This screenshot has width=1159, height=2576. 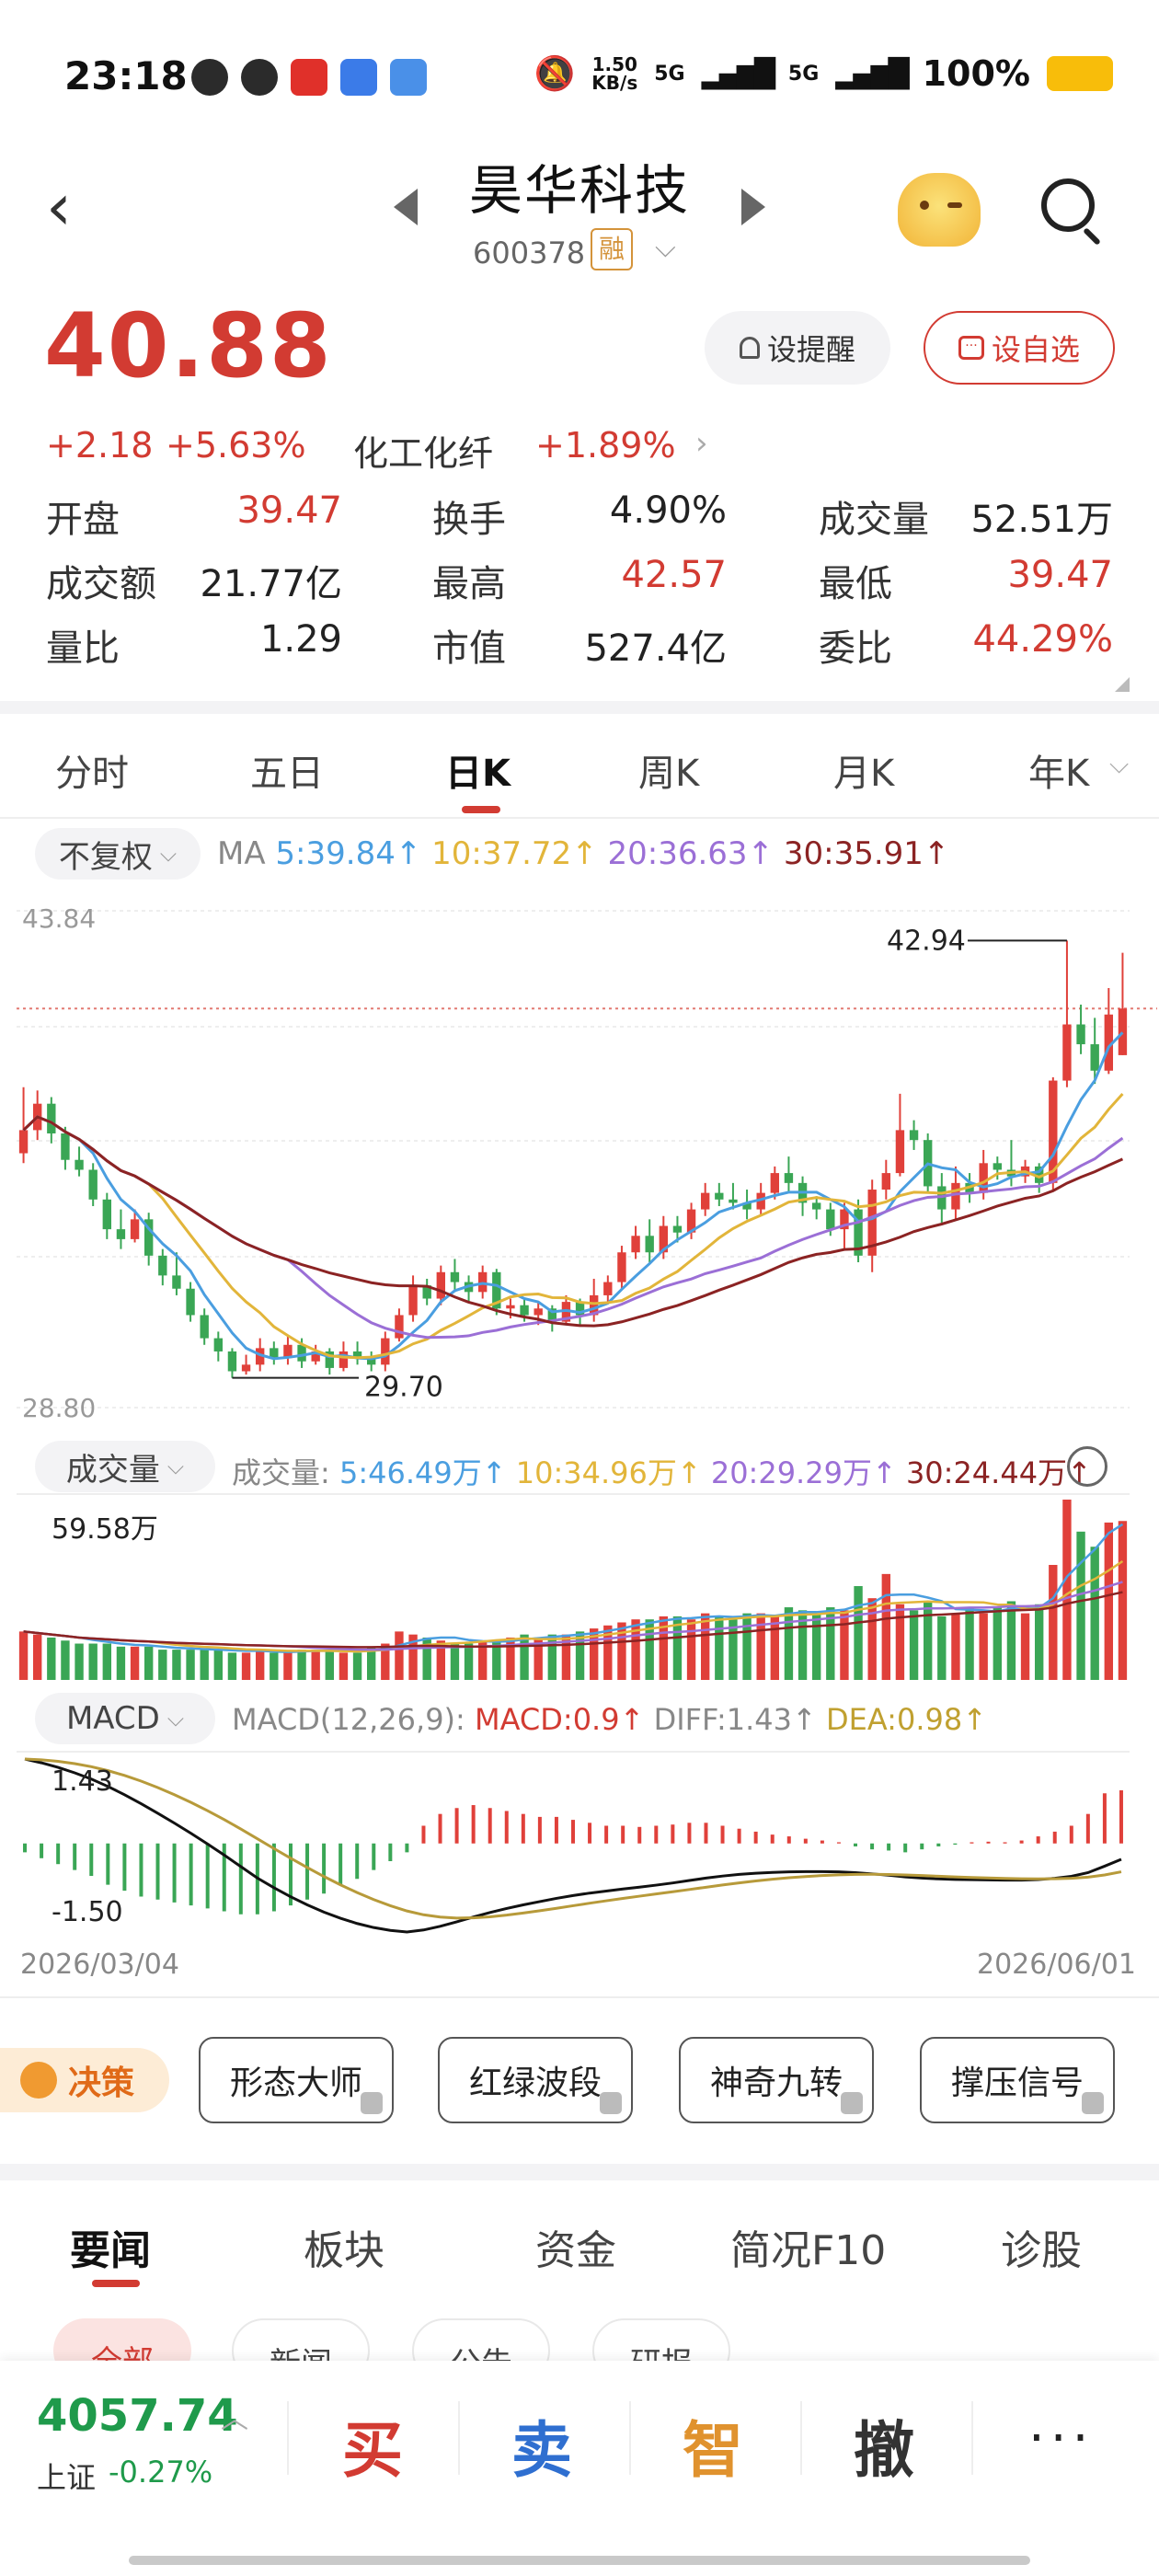 What do you see at coordinates (83, 520) in the screenshot?
I see `stat-label: 开盘` at bounding box center [83, 520].